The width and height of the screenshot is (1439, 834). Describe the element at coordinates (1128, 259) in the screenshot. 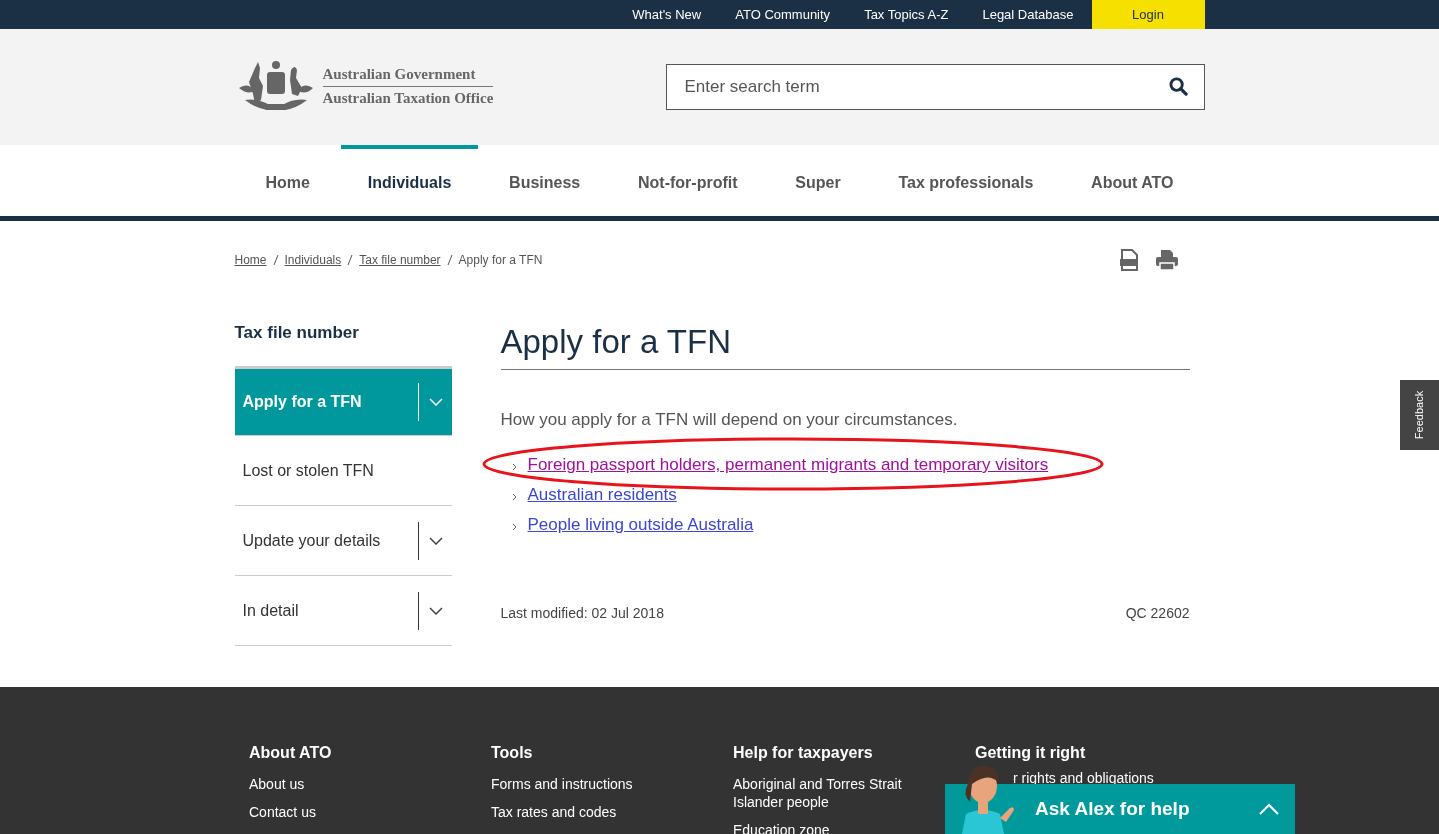

I see `pdf-icon` at that location.